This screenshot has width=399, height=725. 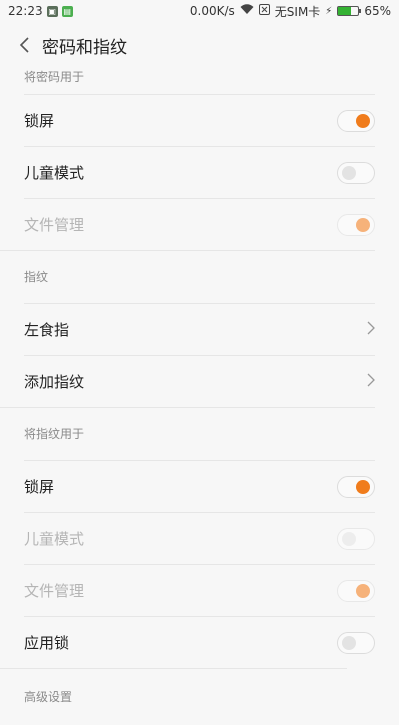 I want to click on status-bar: 22:23 ▣ ▤ 0.00K/s 无SIM卡 ⚡ 65%, so click(x=199, y=11).